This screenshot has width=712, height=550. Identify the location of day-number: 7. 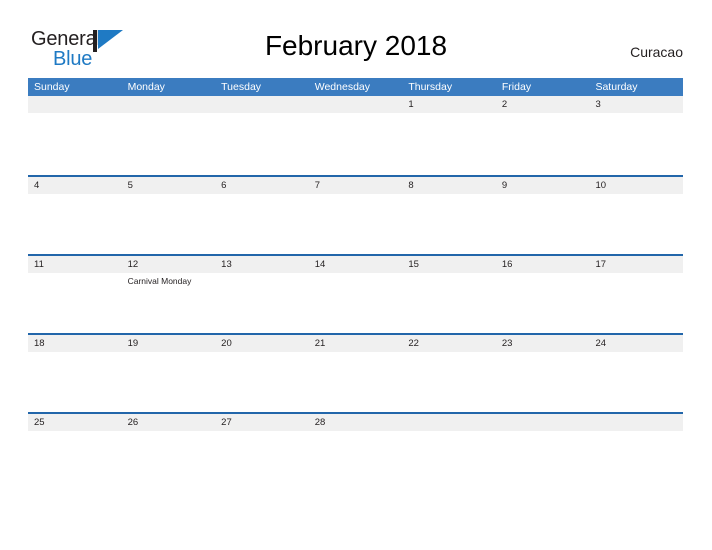
(356, 185).